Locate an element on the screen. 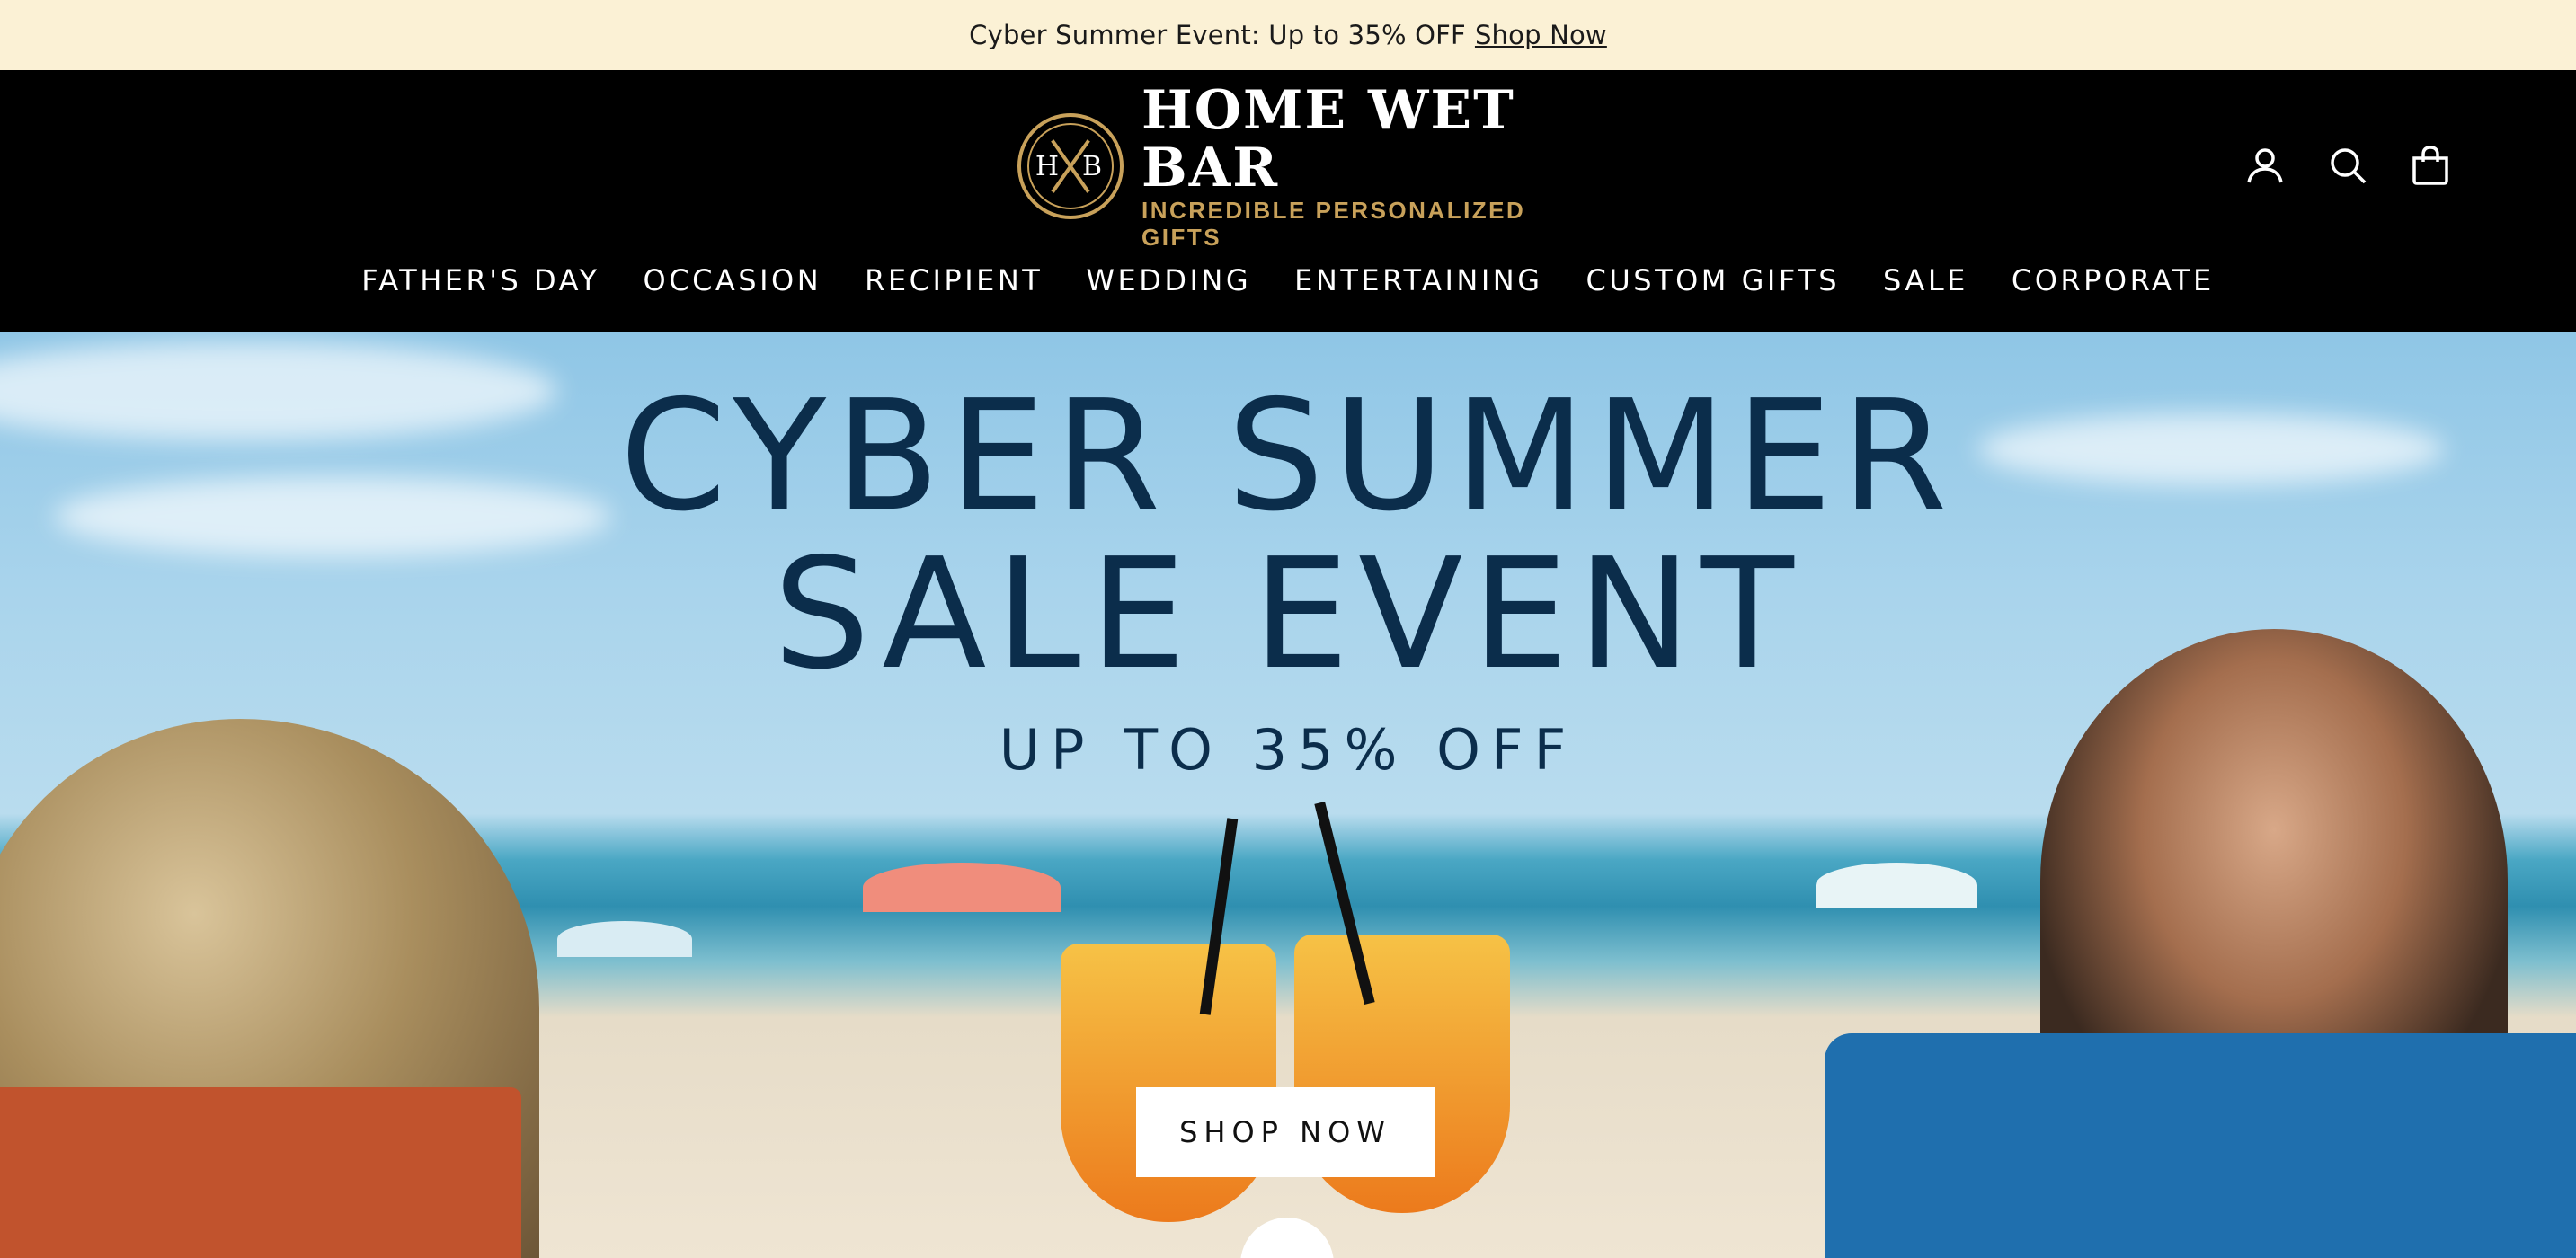 The height and width of the screenshot is (1258, 2576). header-icons is located at coordinates (2348, 165).